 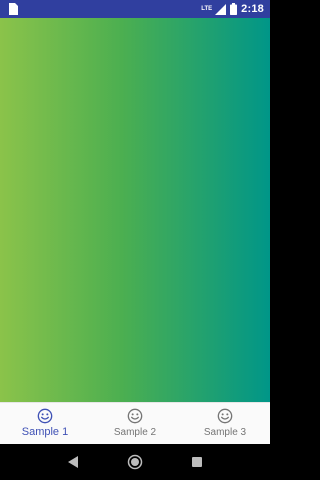 What do you see at coordinates (221, 9) in the screenshot?
I see `signal-icon` at bounding box center [221, 9].